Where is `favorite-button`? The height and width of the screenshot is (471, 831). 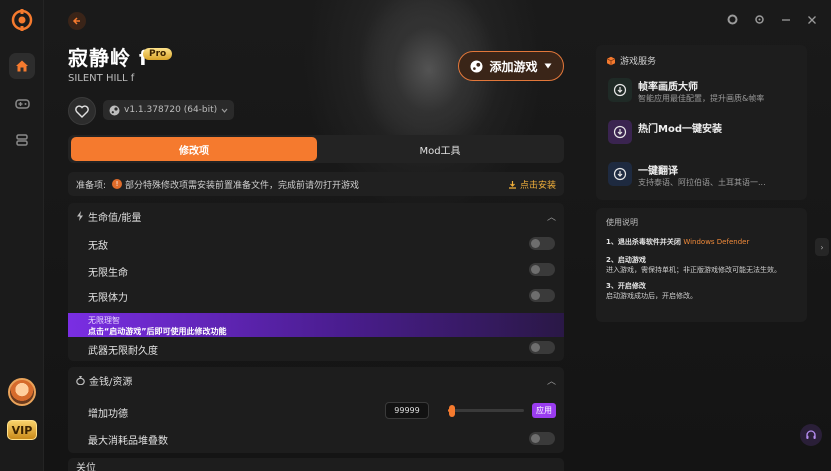
favorite-button is located at coordinates (82, 111).